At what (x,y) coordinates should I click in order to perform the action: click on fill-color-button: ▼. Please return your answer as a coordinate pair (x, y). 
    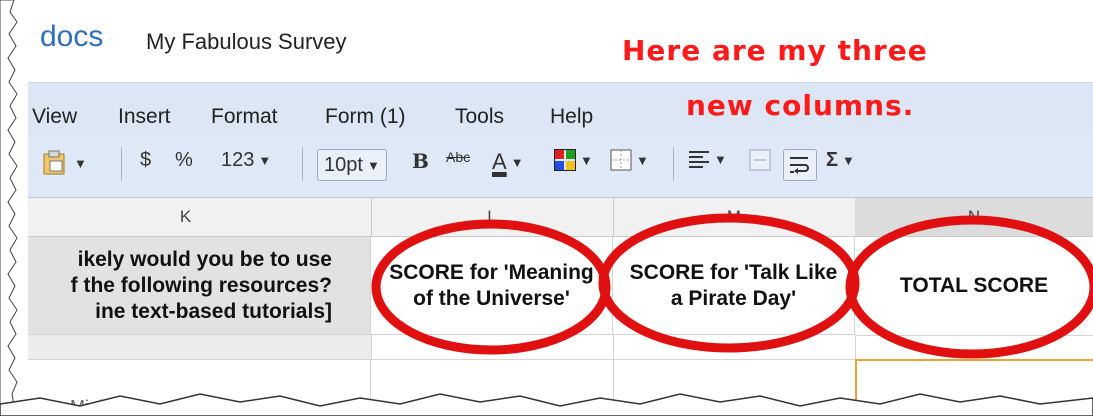
    Looking at the image, I should click on (573, 160).